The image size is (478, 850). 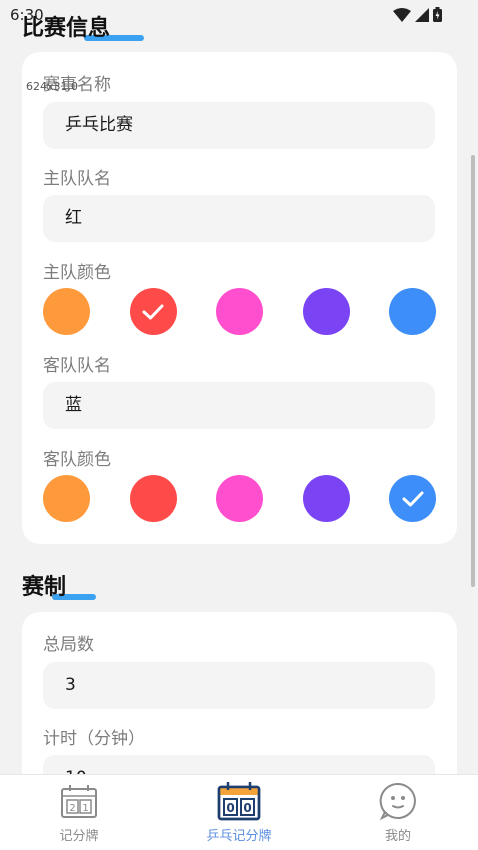 What do you see at coordinates (77, 273) in the screenshot?
I see `home-color-label: 主队颜色` at bounding box center [77, 273].